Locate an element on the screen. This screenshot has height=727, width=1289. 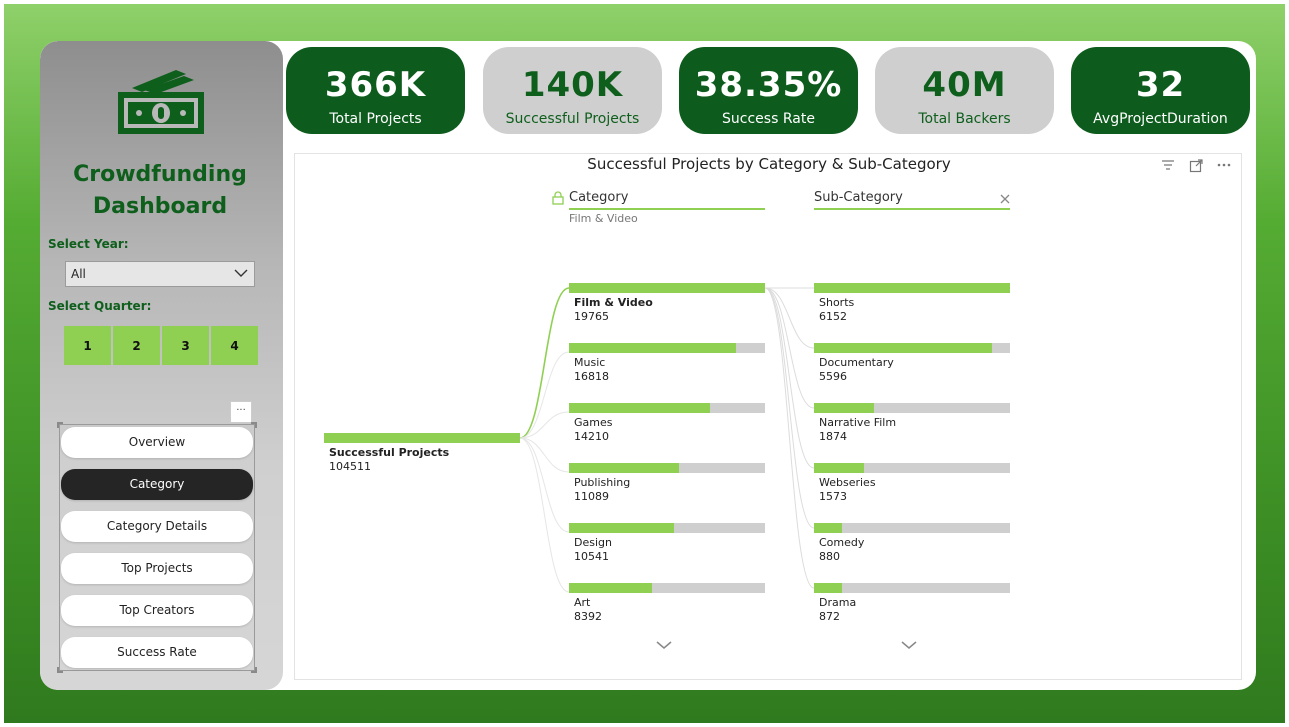
chevron-down-icon is located at coordinates (241, 273).